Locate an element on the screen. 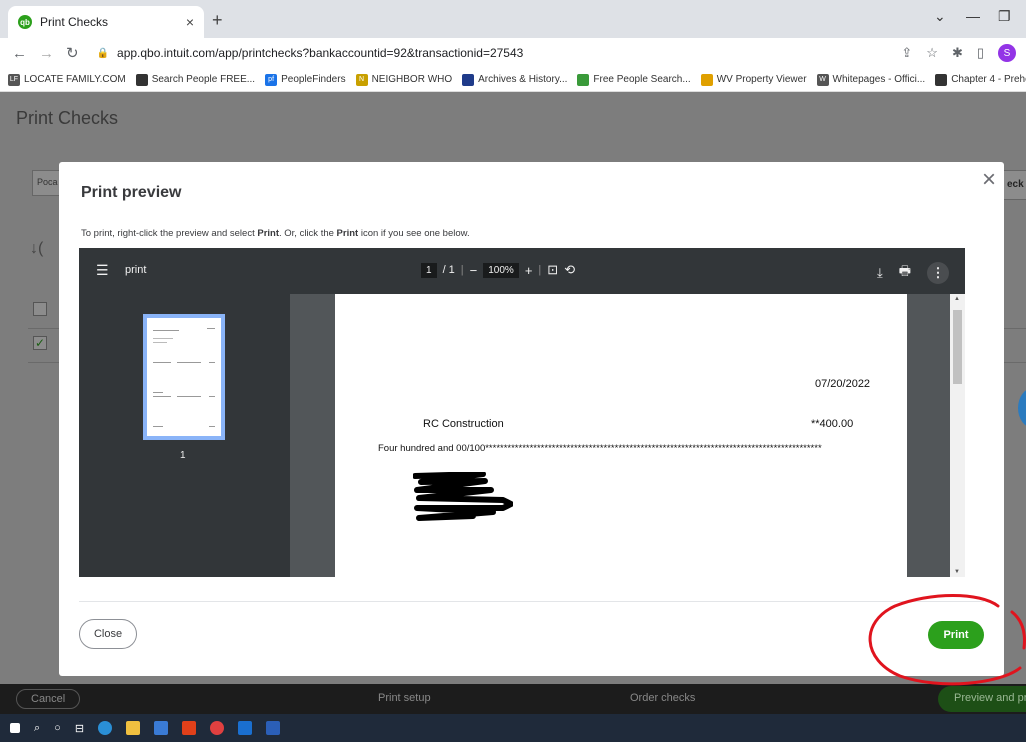 The image size is (1026, 742). pdf-file-name: print is located at coordinates (136, 270).